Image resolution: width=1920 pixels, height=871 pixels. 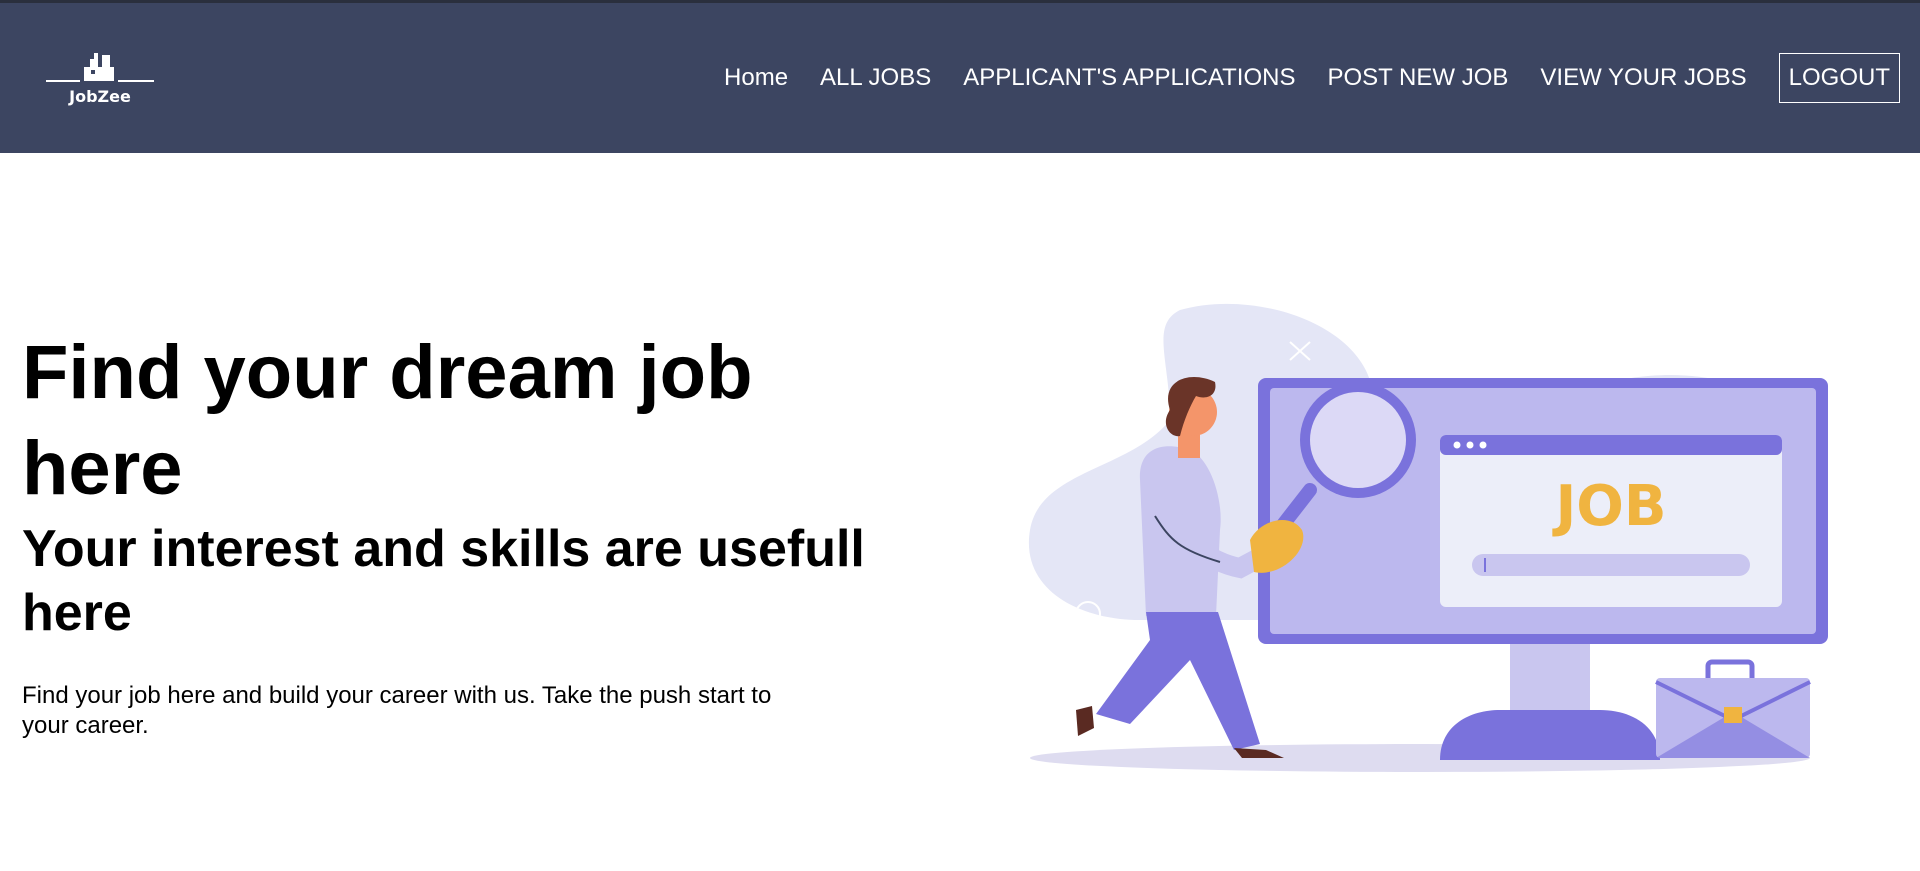 What do you see at coordinates (1611, 565) in the screenshot?
I see `search-bar-graphic` at bounding box center [1611, 565].